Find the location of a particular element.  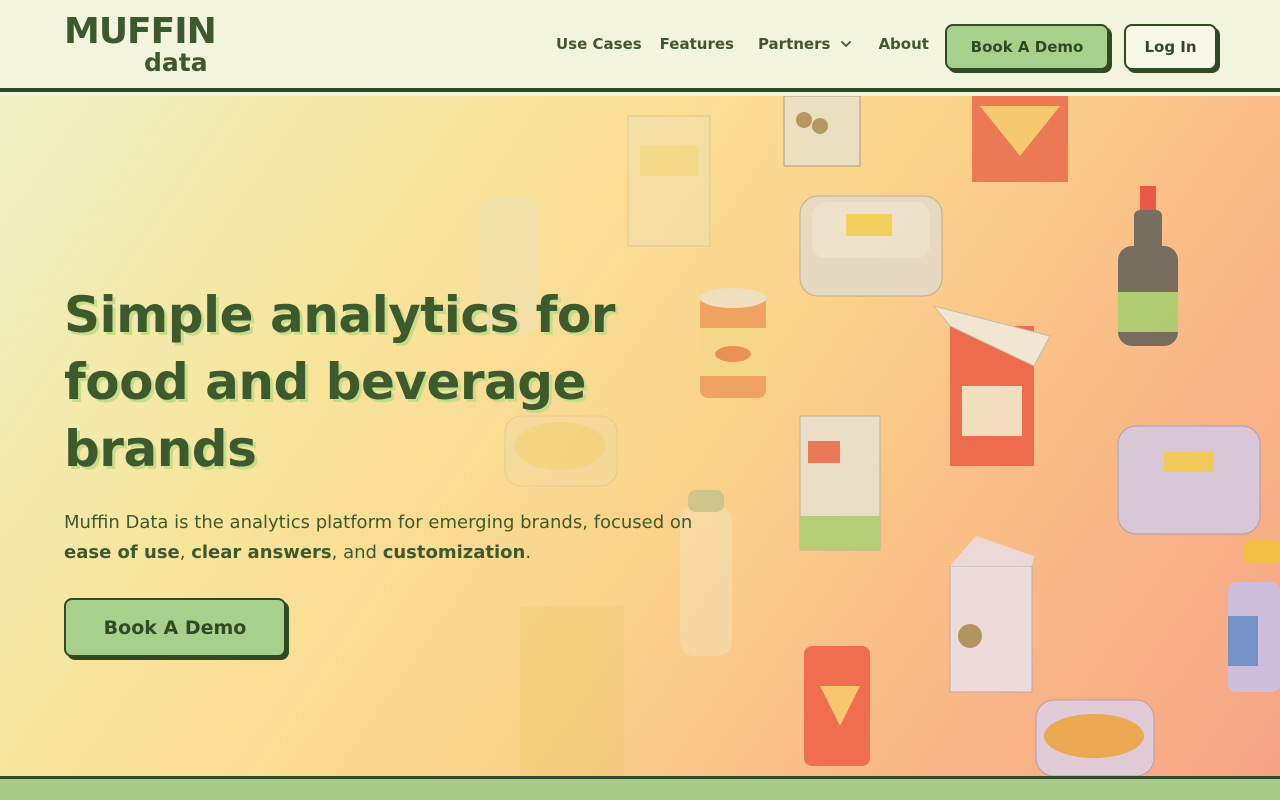

nav-partners-label: Partners is located at coordinates (794, 44).